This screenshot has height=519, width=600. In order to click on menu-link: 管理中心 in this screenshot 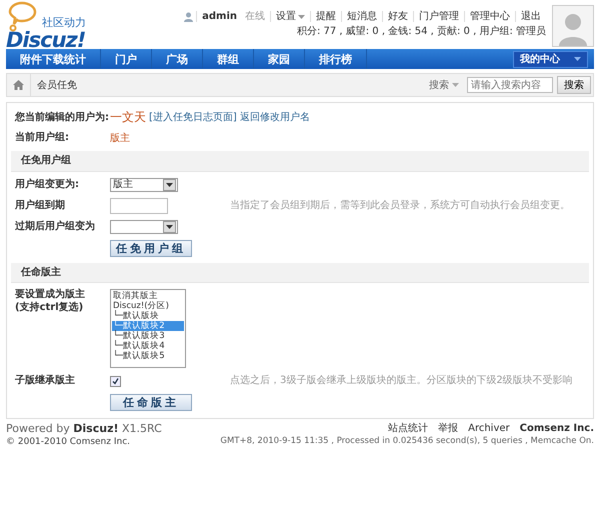, I will do `click(489, 16)`.